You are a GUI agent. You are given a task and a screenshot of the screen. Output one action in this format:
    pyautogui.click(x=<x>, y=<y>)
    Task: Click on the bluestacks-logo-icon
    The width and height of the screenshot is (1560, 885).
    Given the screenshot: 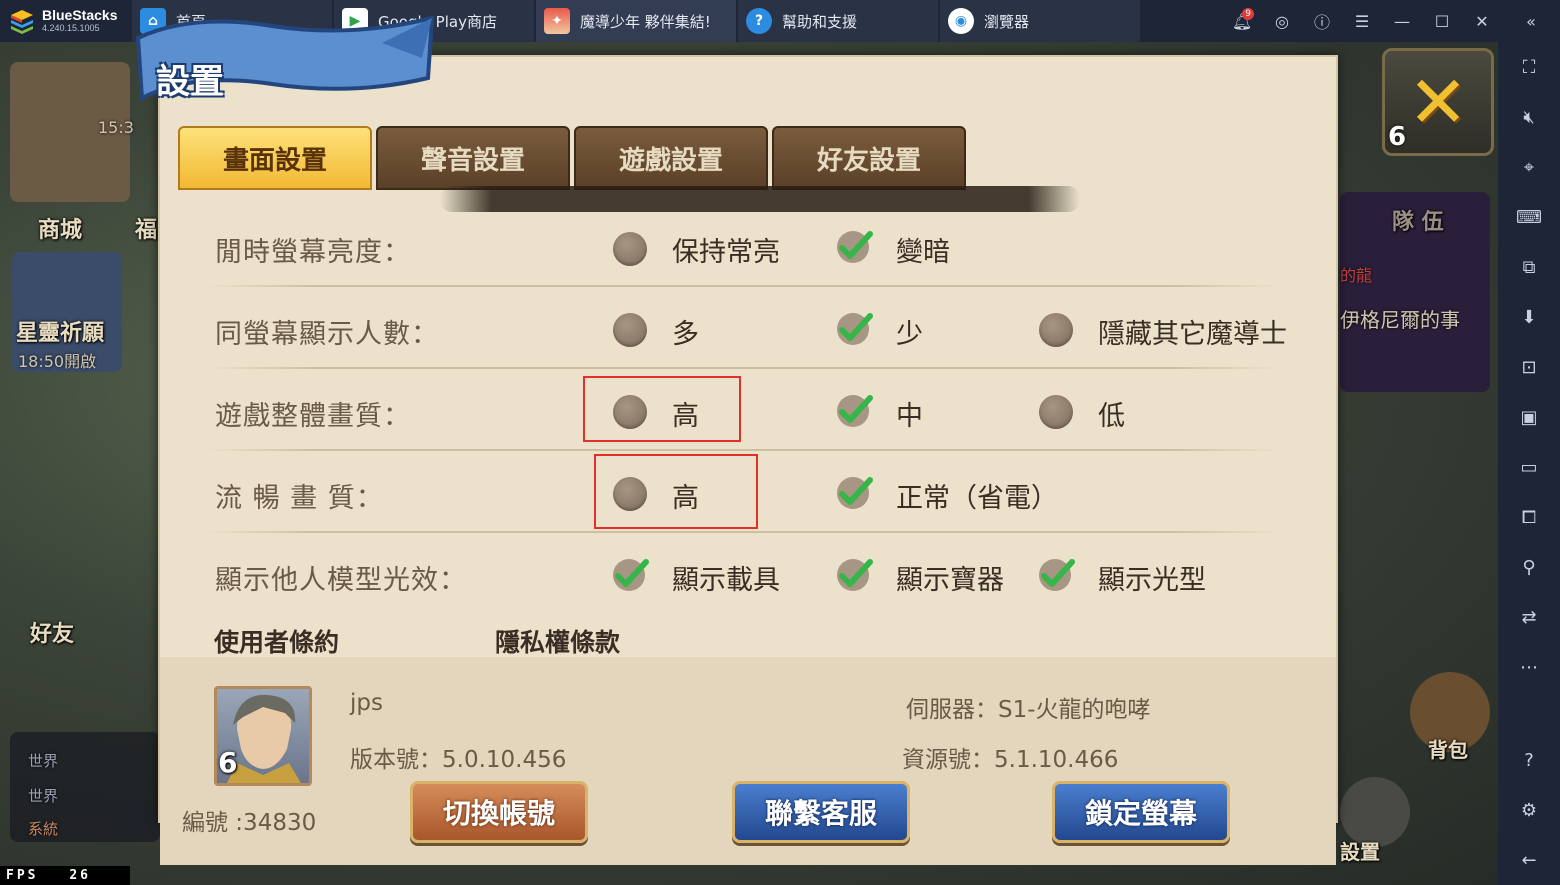 What is the action you would take?
    pyautogui.click(x=22, y=22)
    